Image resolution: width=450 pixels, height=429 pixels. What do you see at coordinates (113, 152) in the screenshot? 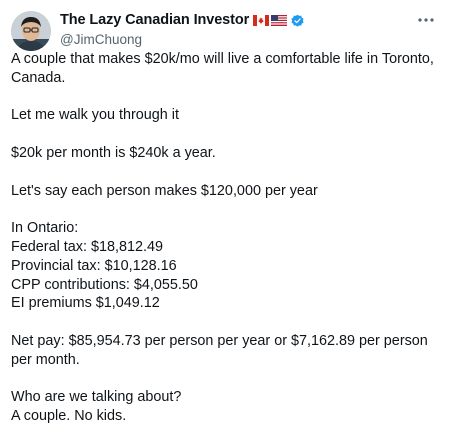
I see `tweet-line: $20k per month is $240k a year.` at bounding box center [113, 152].